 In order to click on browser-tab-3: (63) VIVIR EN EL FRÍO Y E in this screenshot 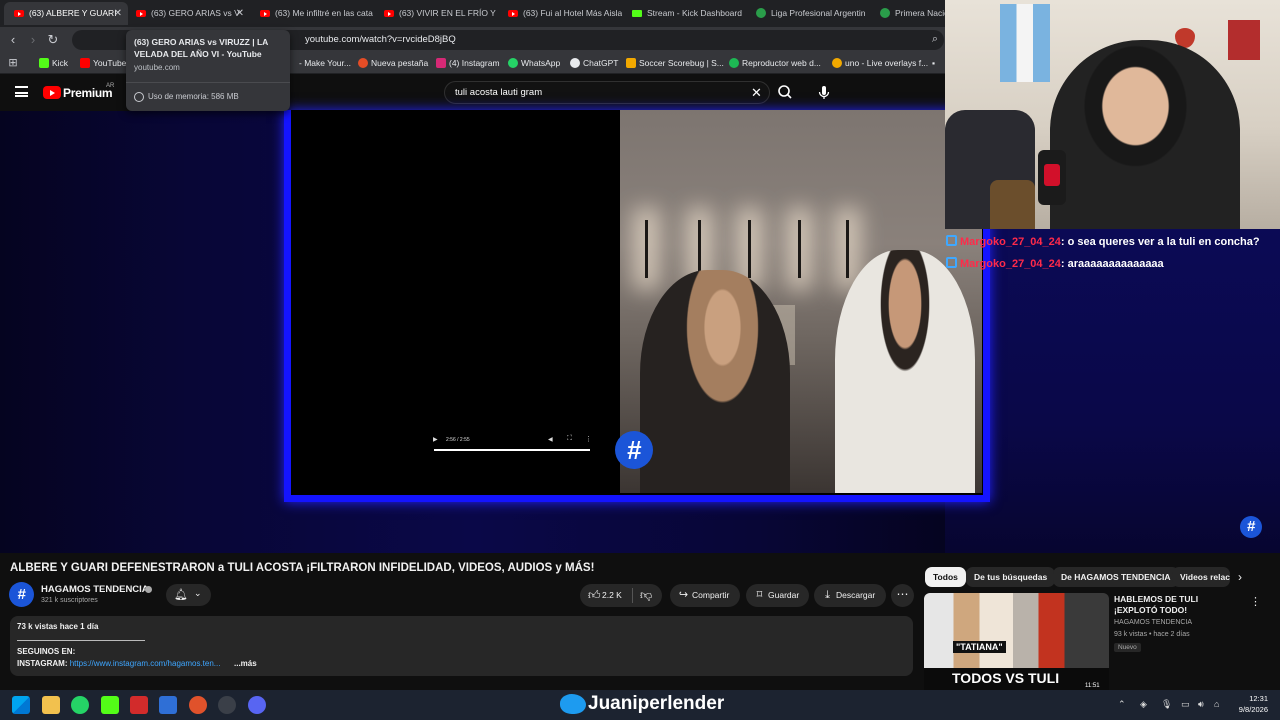, I will do `click(436, 13)`.